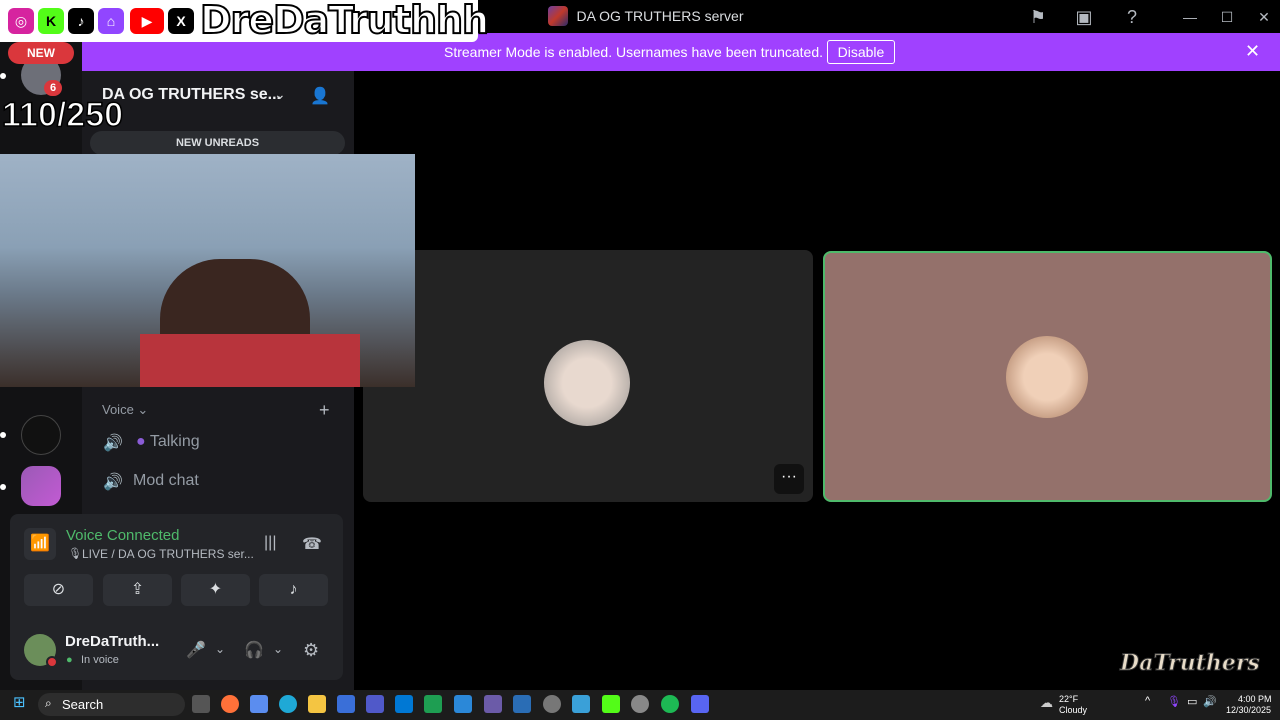 This screenshot has height=720, width=1280. I want to click on outlook-icon, so click(404, 704).